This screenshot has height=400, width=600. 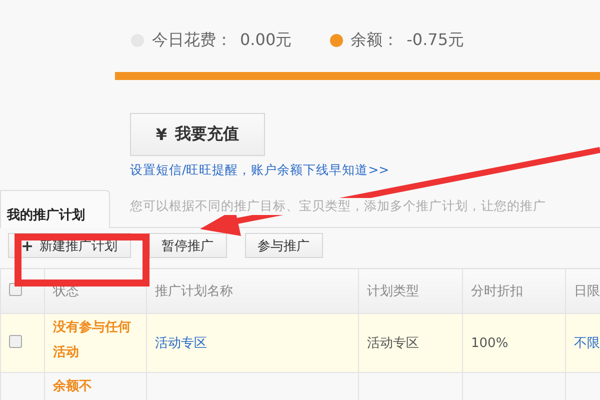 What do you see at coordinates (587, 343) in the screenshot?
I see `daily-limit-link: 不限` at bounding box center [587, 343].